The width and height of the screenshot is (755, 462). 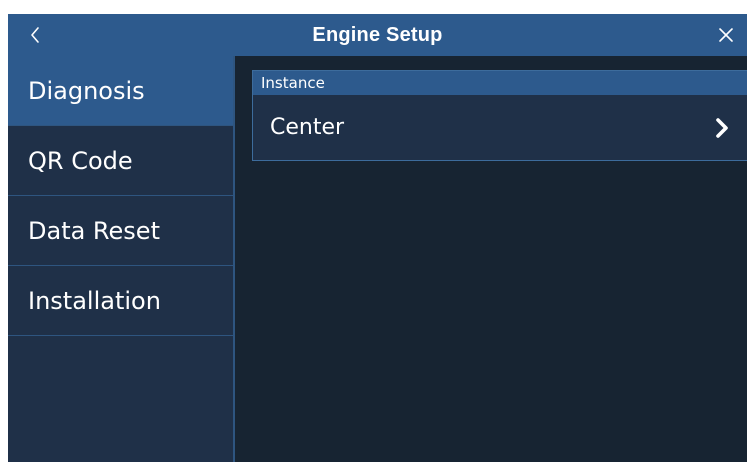 What do you see at coordinates (307, 127) in the screenshot?
I see `row-label: Center` at bounding box center [307, 127].